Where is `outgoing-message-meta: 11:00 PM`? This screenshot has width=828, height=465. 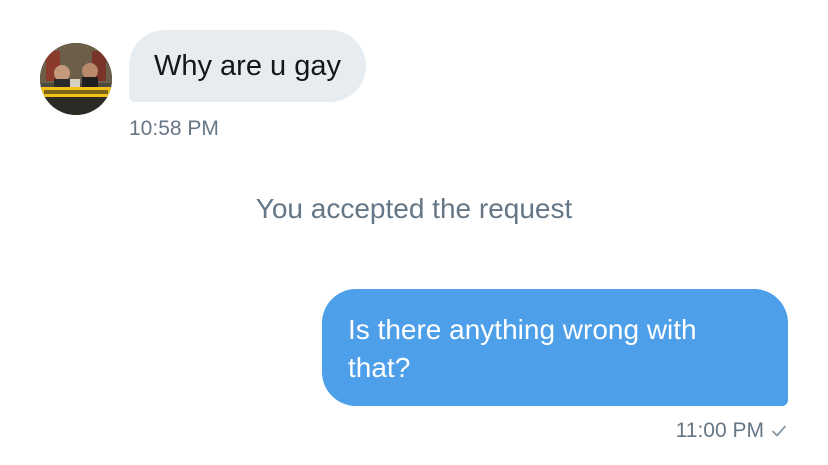
outgoing-message-meta: 11:00 PM is located at coordinates (732, 431).